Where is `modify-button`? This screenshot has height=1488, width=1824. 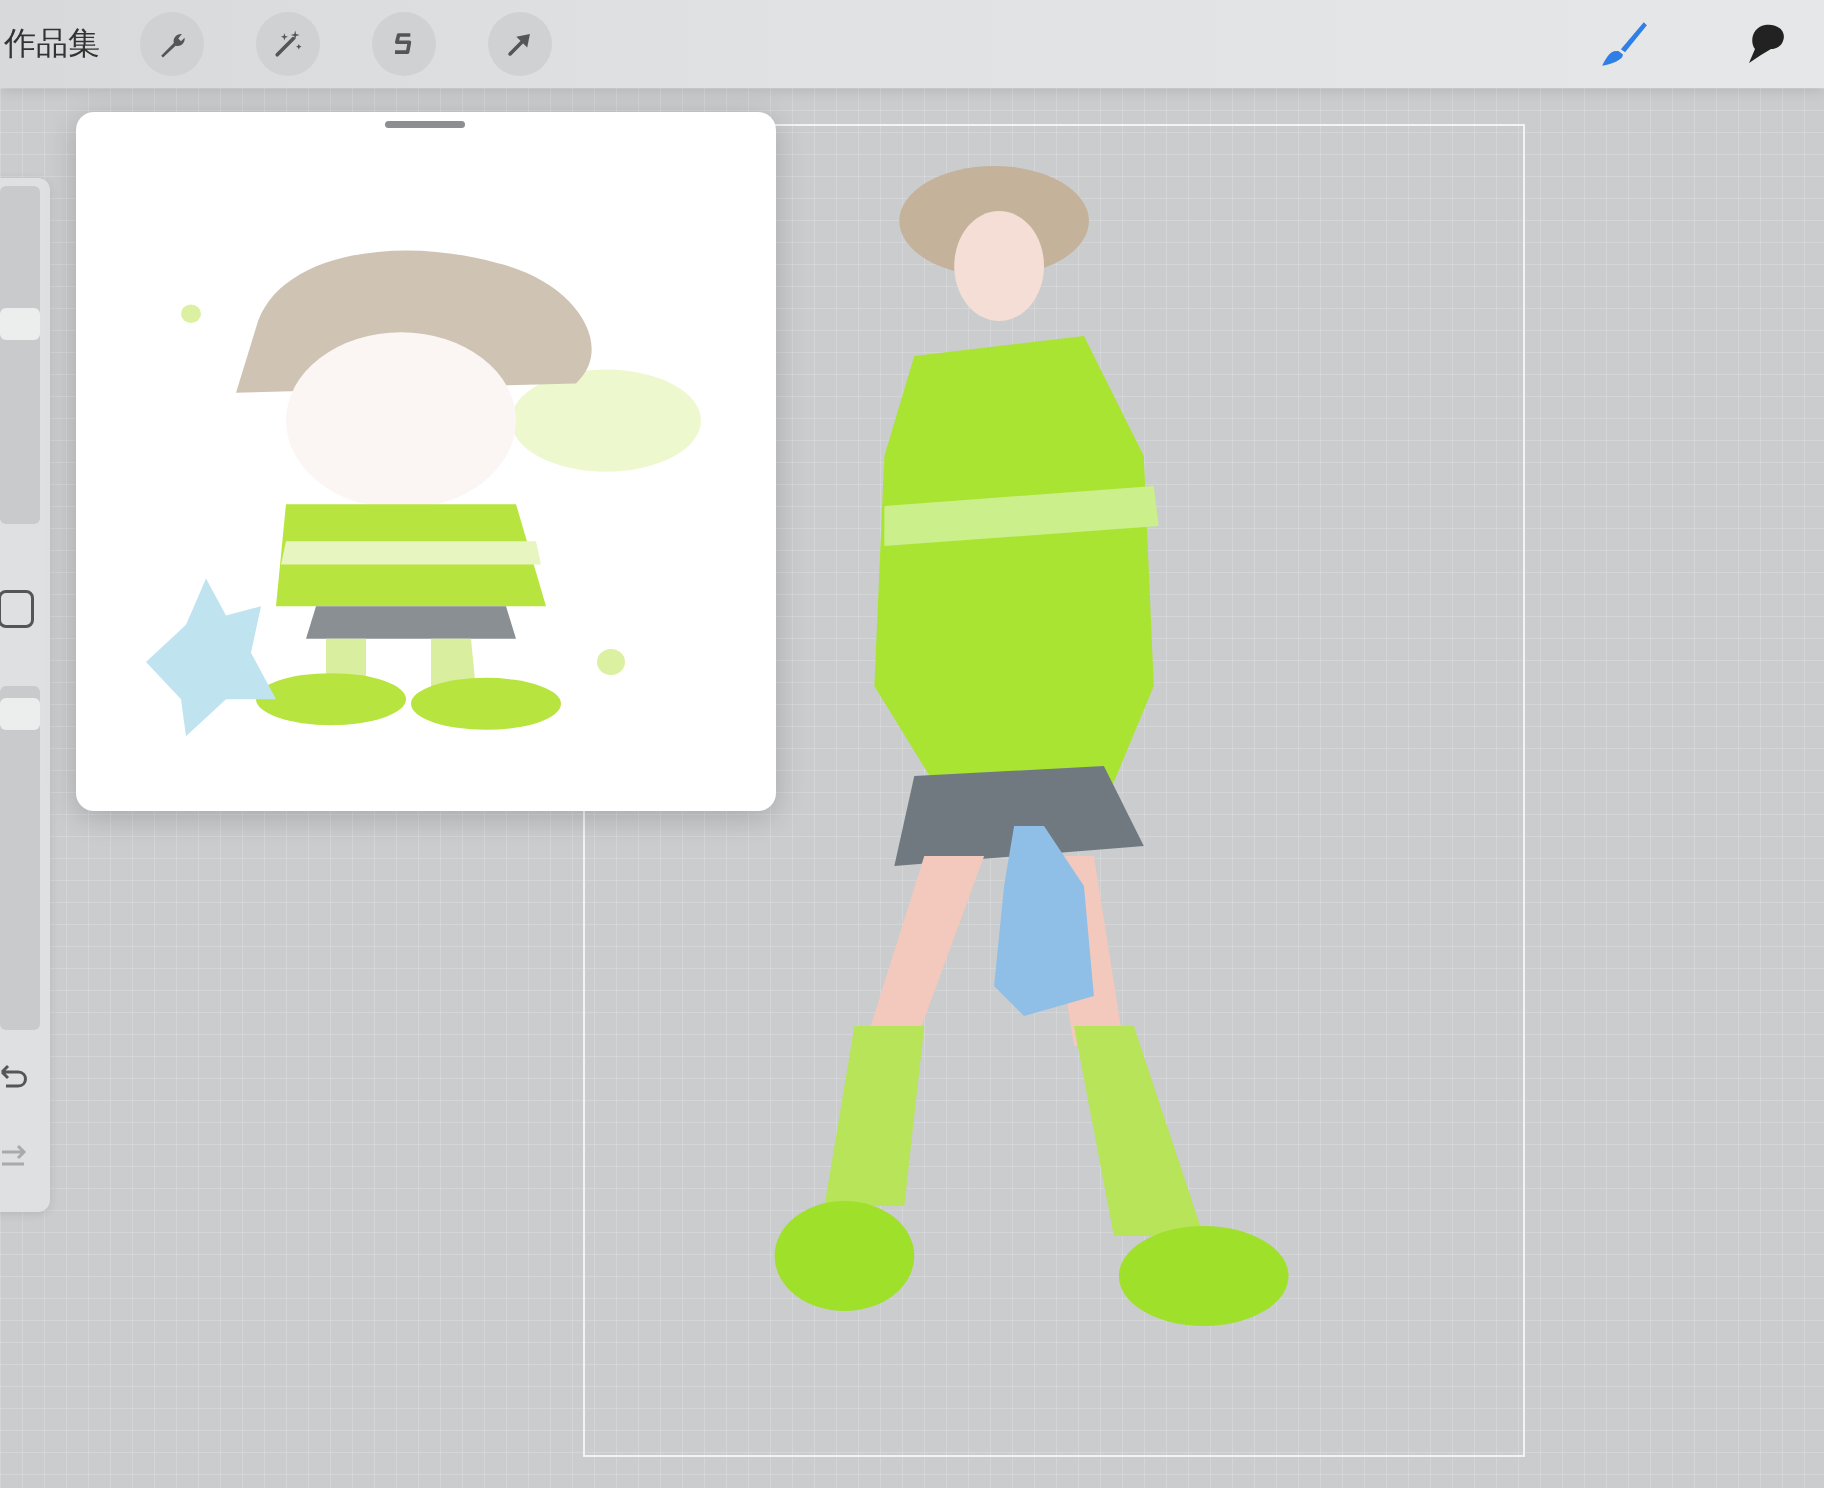 modify-button is located at coordinates (17, 609).